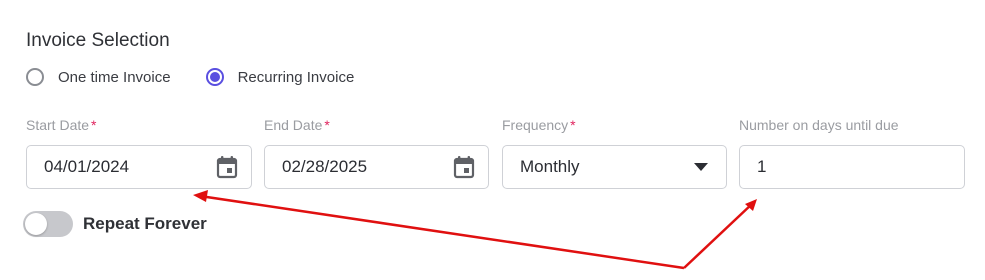 This screenshot has height=280, width=985. What do you see at coordinates (114, 77) in the screenshot?
I see `radio-label-one-time: One time Invoice` at bounding box center [114, 77].